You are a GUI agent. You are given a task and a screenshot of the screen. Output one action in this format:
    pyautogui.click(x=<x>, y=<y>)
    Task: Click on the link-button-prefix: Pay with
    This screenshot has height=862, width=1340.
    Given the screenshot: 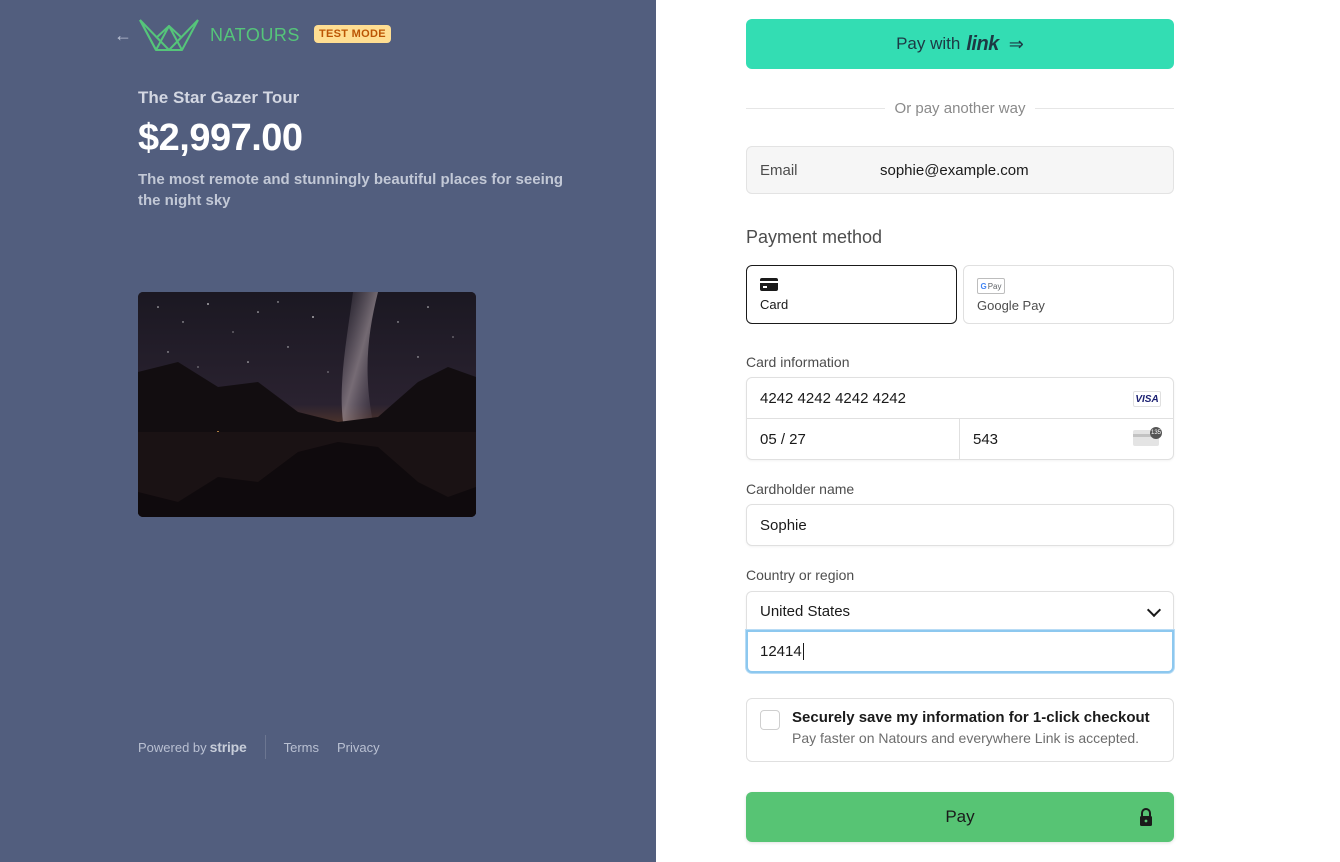 What is the action you would take?
    pyautogui.click(x=928, y=43)
    